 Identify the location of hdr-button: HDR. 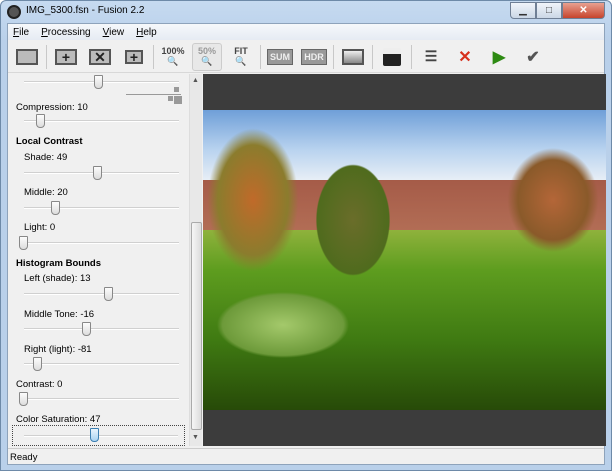
(314, 57).